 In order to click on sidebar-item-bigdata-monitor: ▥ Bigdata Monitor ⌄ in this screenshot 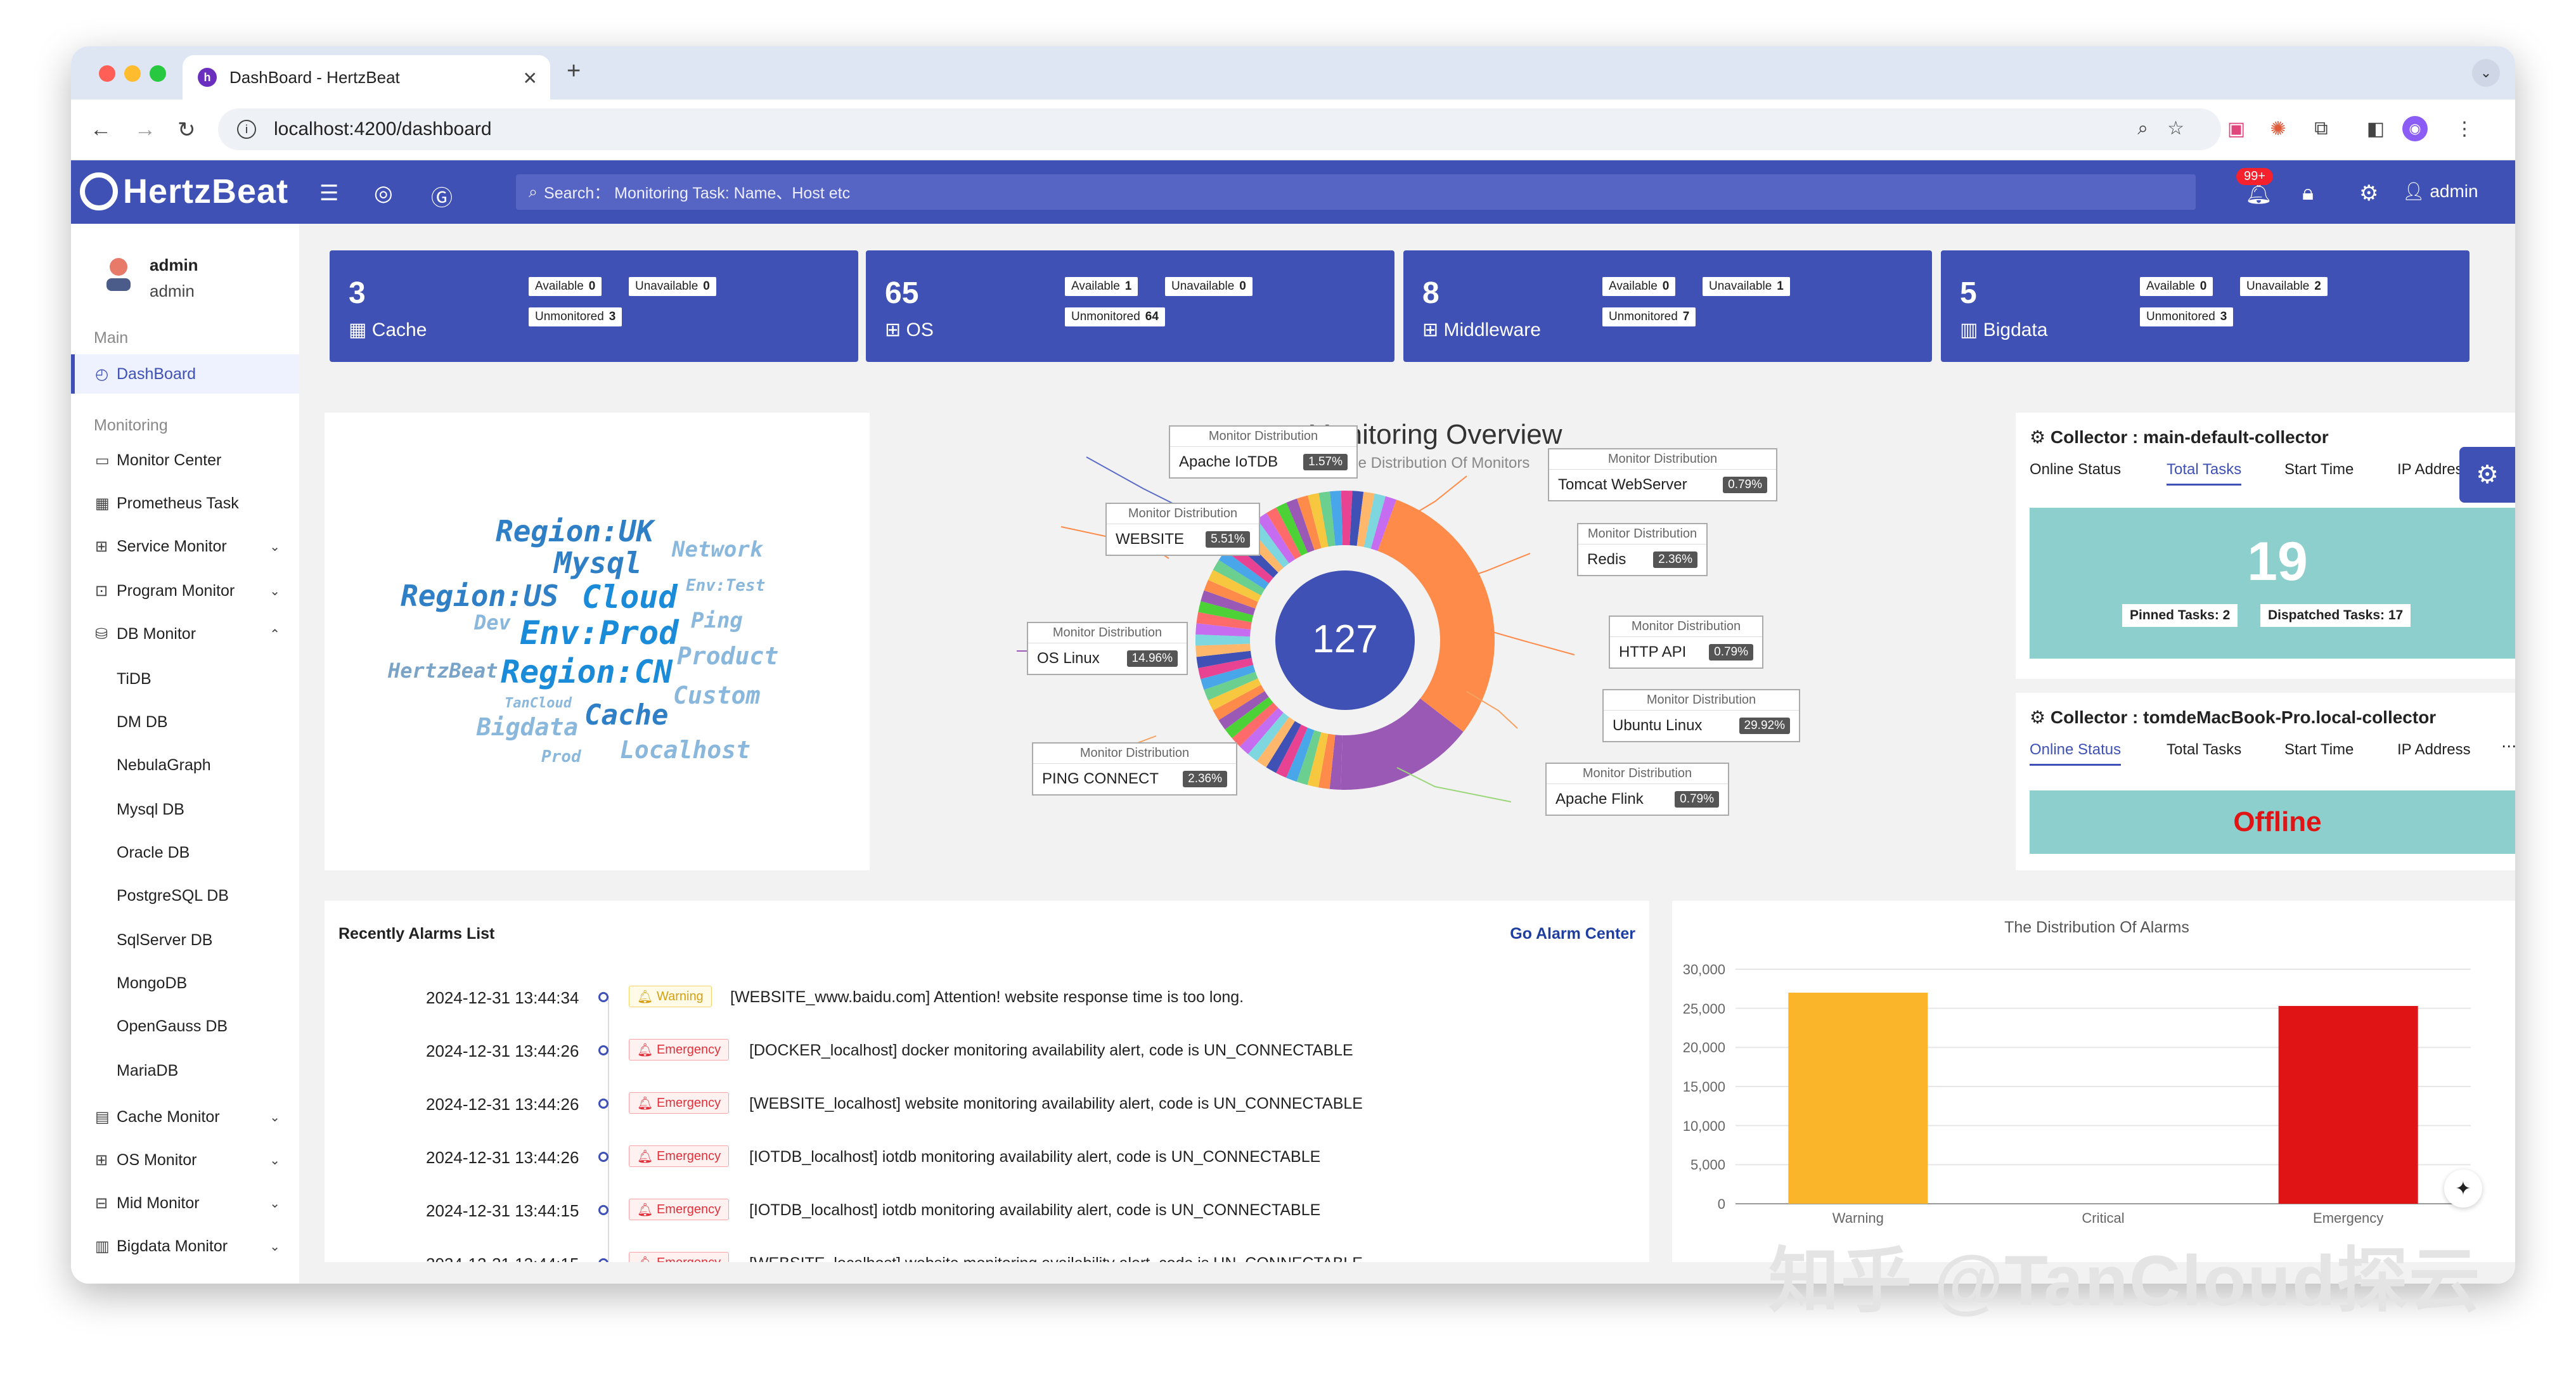, I will do `click(185, 1246)`.